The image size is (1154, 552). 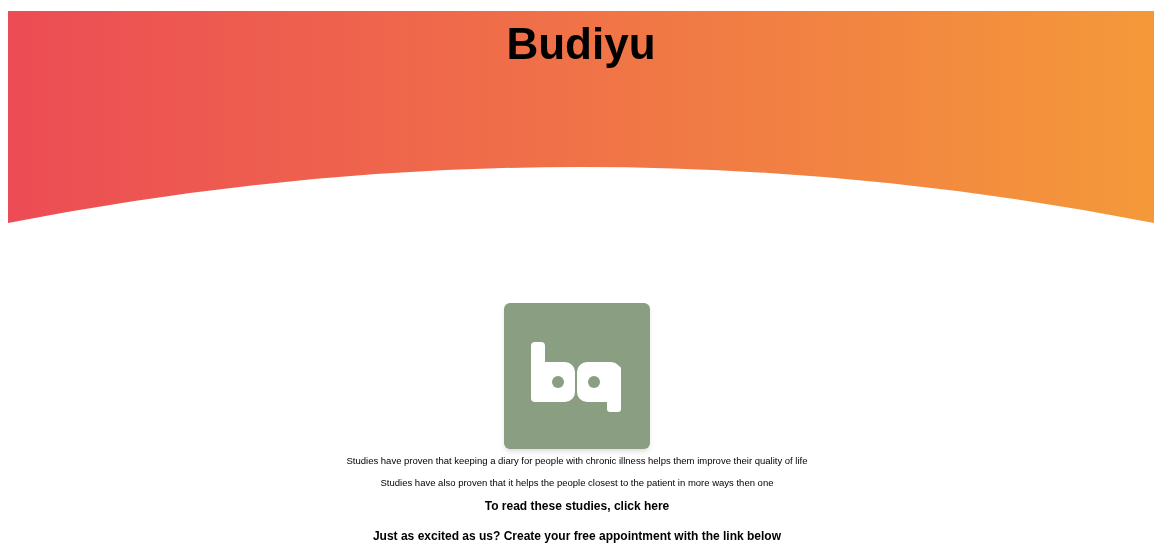 What do you see at coordinates (577, 483) in the screenshot?
I see `intro-text: Studies have also proven that it helps the people closest to the patient in more ways then one` at bounding box center [577, 483].